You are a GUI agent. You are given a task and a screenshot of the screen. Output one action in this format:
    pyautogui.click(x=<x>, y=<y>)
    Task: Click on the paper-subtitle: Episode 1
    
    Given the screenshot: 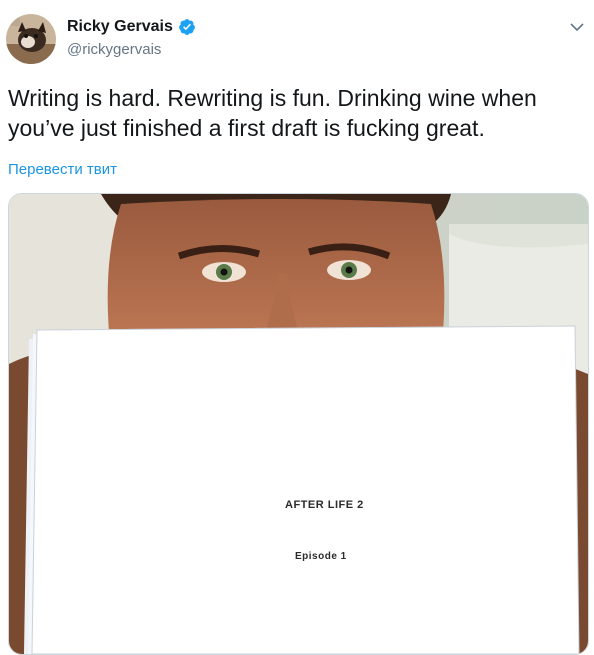 What is the action you would take?
    pyautogui.click(x=321, y=556)
    